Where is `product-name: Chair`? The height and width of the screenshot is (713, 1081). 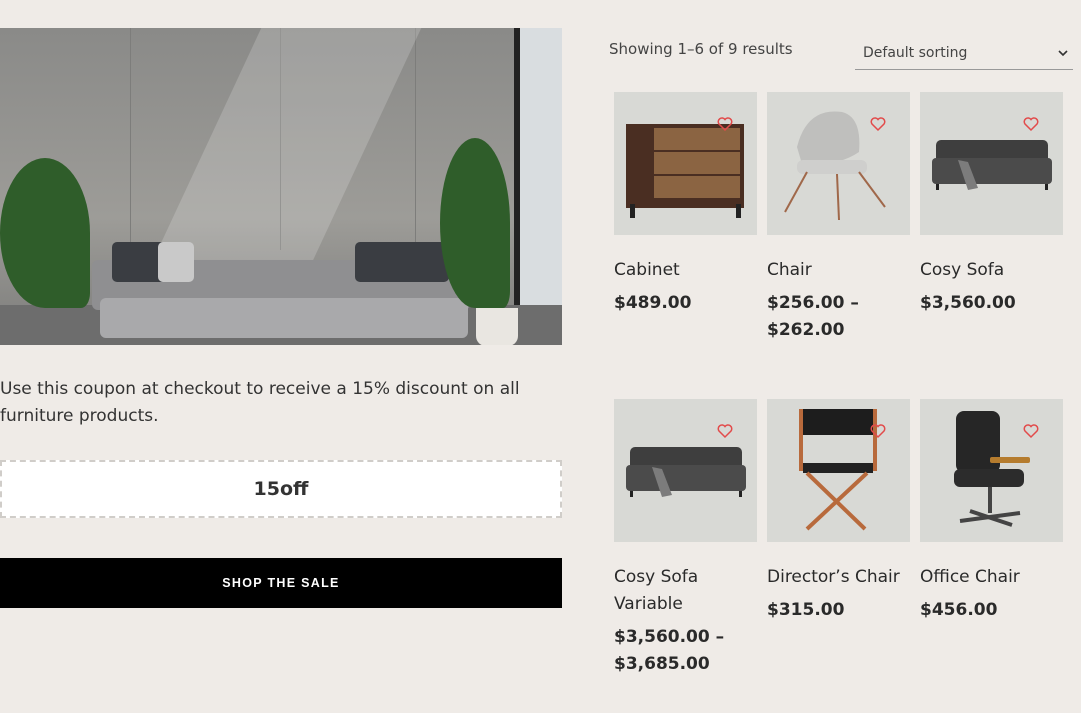 product-name: Chair is located at coordinates (838, 270).